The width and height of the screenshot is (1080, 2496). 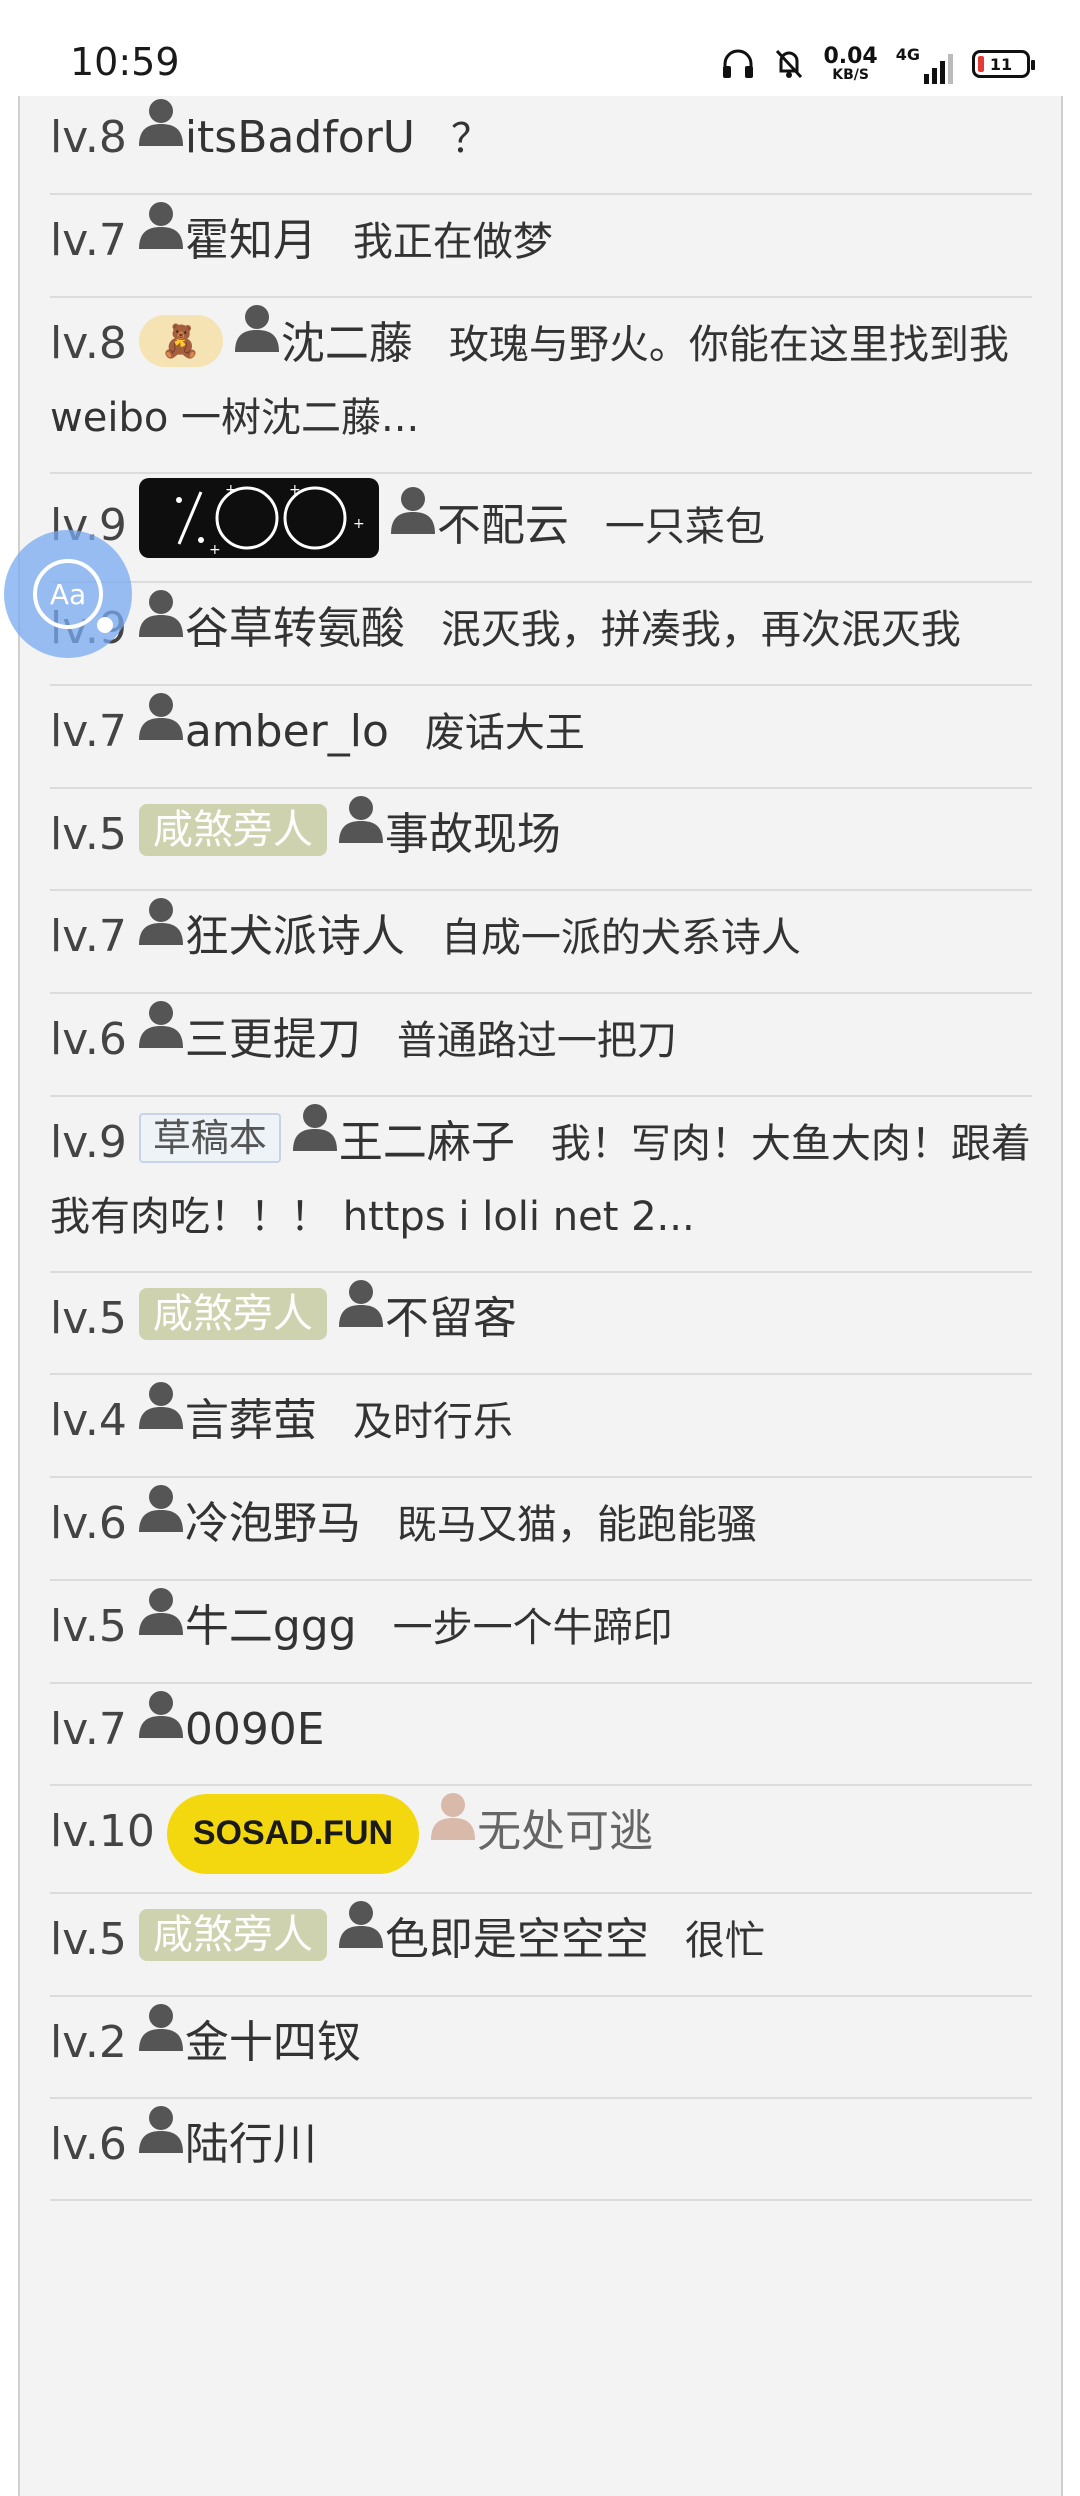 I want to click on user-level: lv.2, so click(x=88, y=2042).